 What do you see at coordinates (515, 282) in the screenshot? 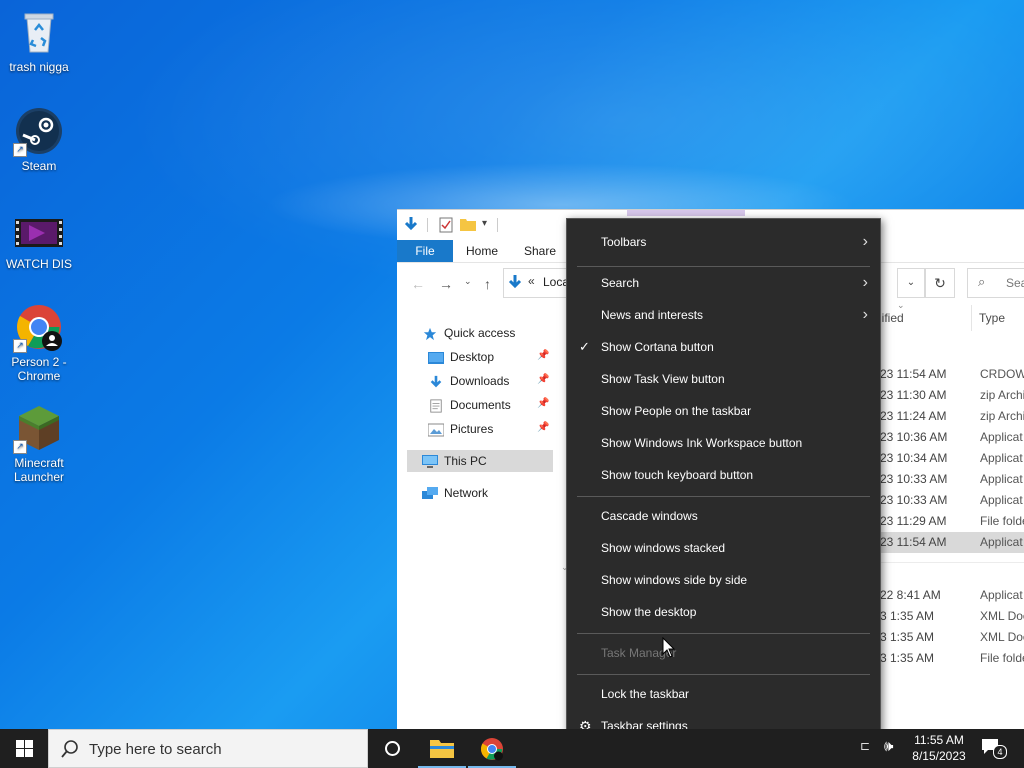
I see `downloads-folder-icon` at bounding box center [515, 282].